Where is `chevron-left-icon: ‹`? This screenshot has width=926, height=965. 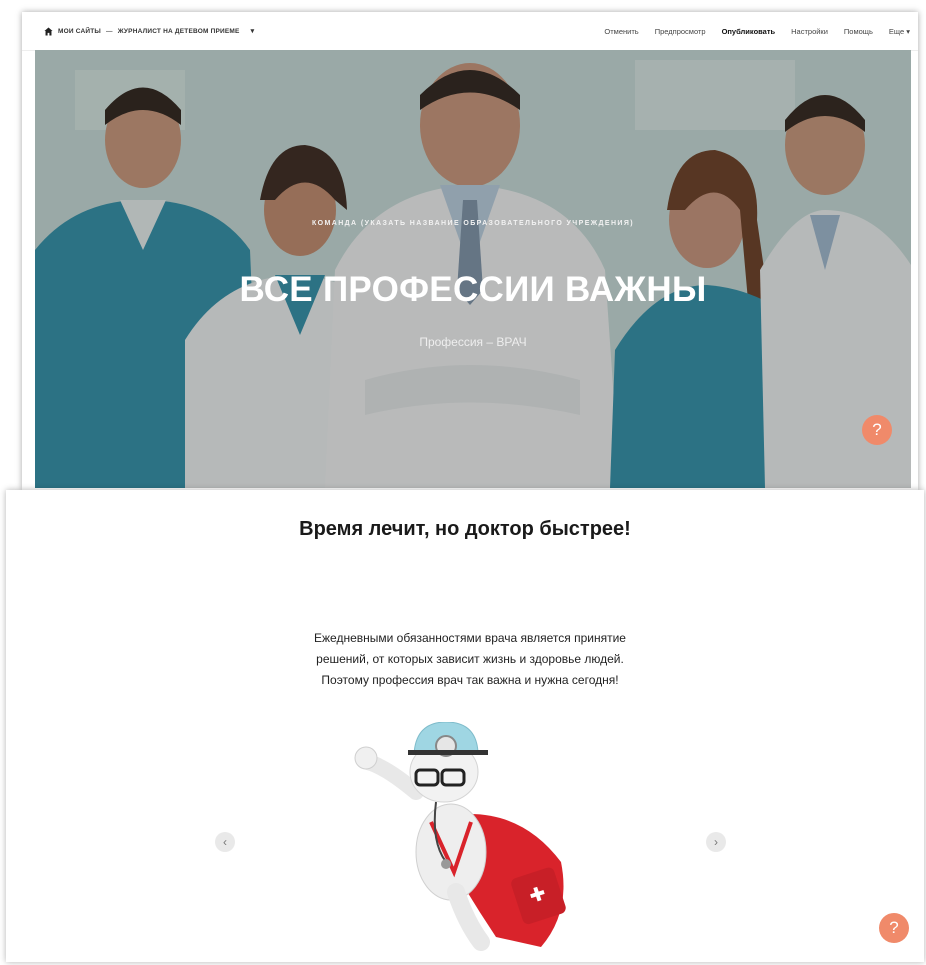 chevron-left-icon: ‹ is located at coordinates (225, 842).